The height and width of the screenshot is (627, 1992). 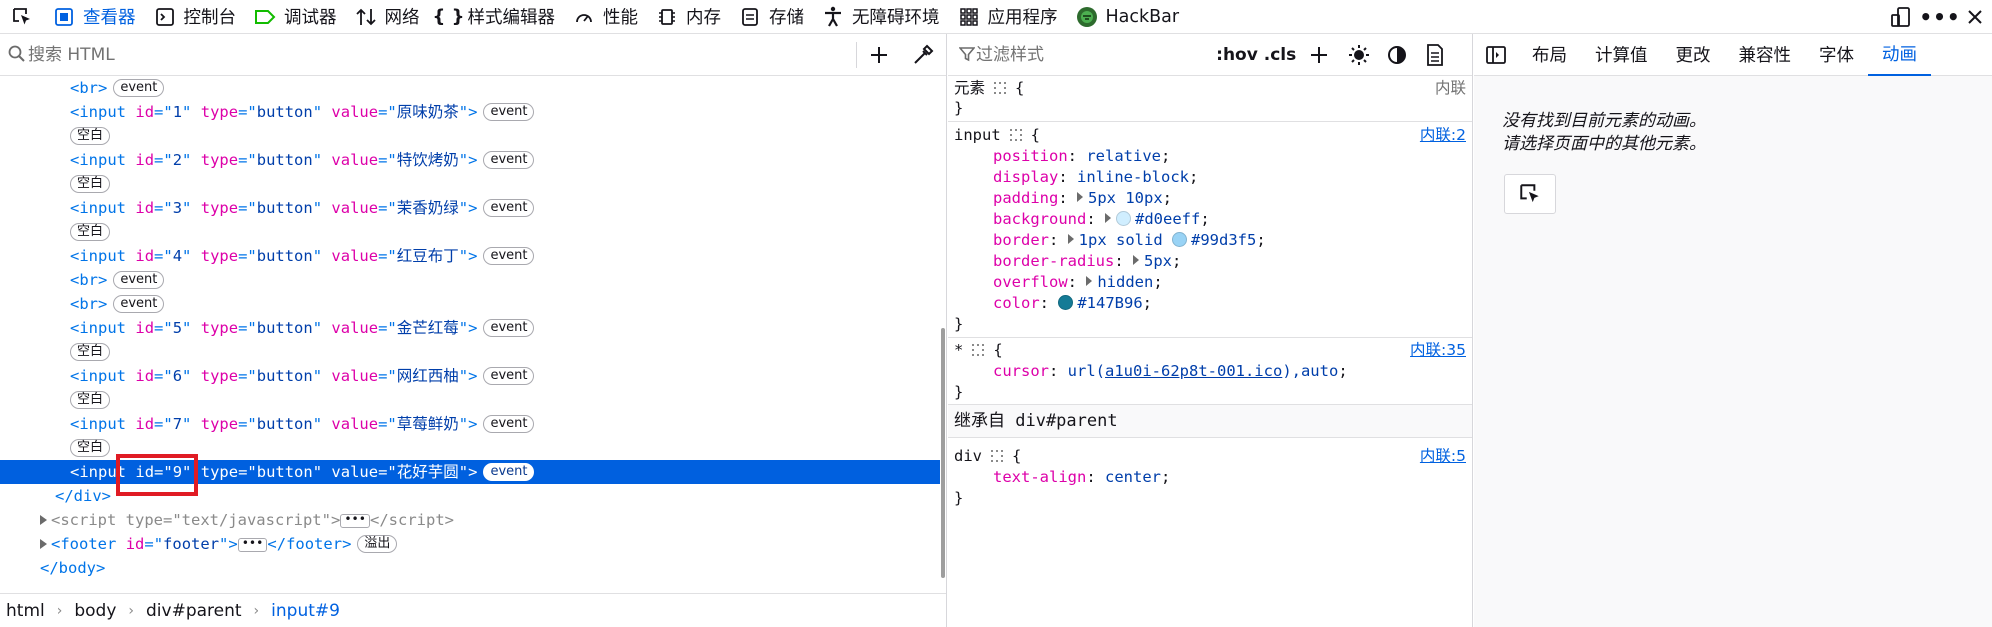 What do you see at coordinates (1899, 55) in the screenshot?
I see `tab-animations: 动画` at bounding box center [1899, 55].